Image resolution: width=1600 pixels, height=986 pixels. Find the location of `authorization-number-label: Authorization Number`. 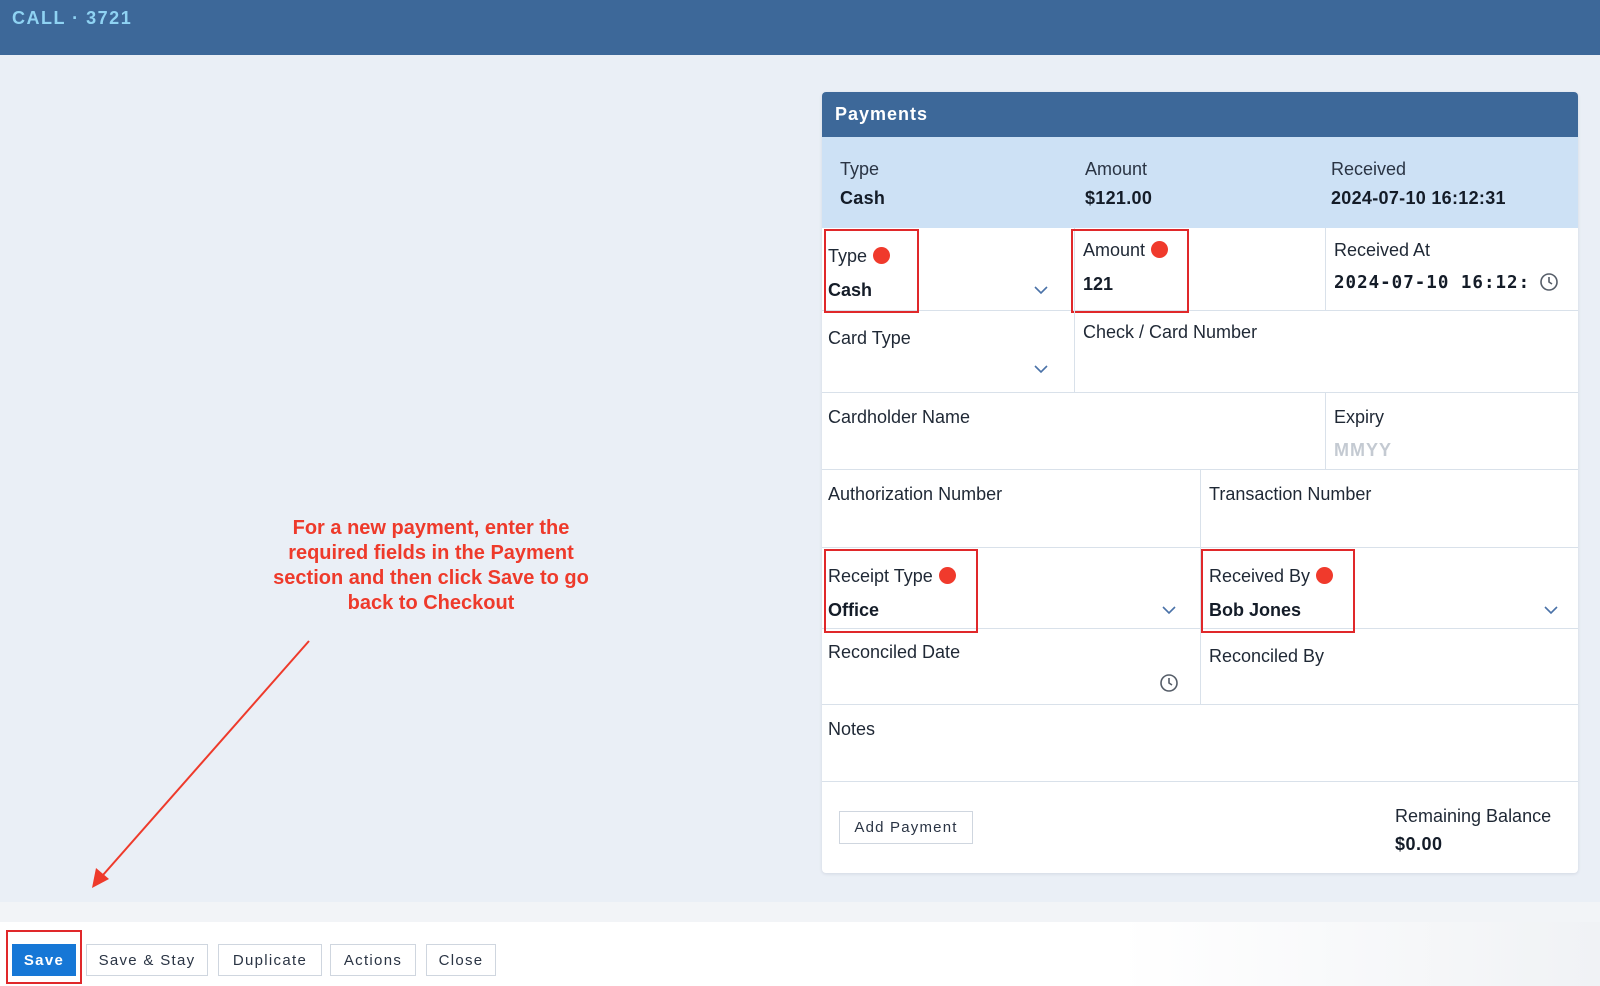

authorization-number-label: Authorization Number is located at coordinates (915, 494).